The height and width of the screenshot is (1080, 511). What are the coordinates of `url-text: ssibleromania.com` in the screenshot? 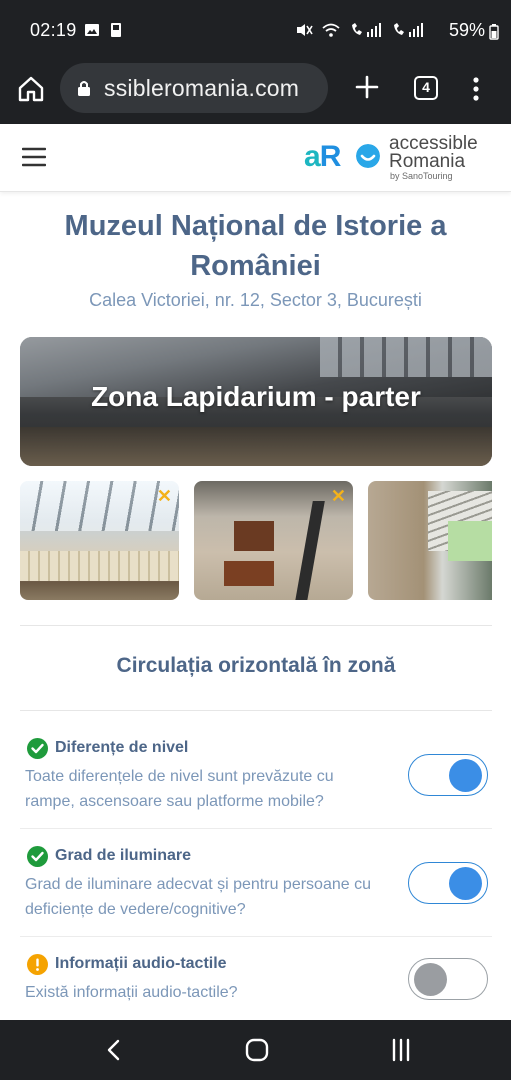 It's located at (202, 88).